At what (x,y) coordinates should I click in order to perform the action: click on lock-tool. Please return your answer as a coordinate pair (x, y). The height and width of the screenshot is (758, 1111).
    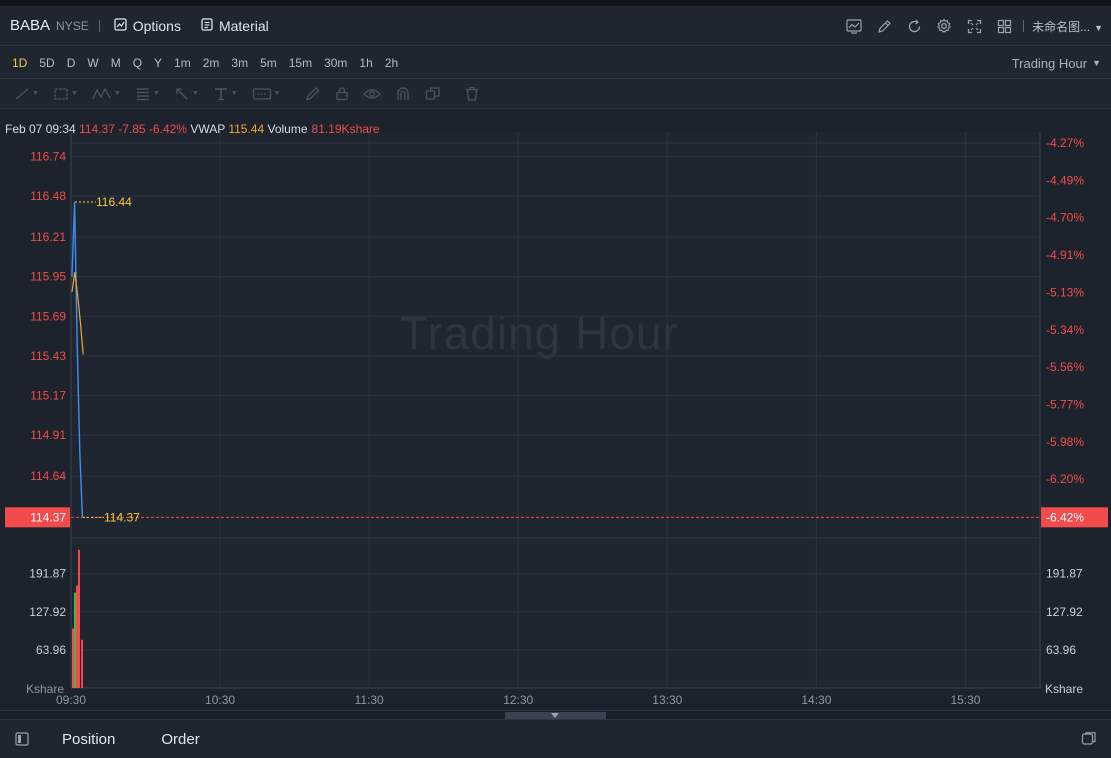
    Looking at the image, I should click on (342, 93).